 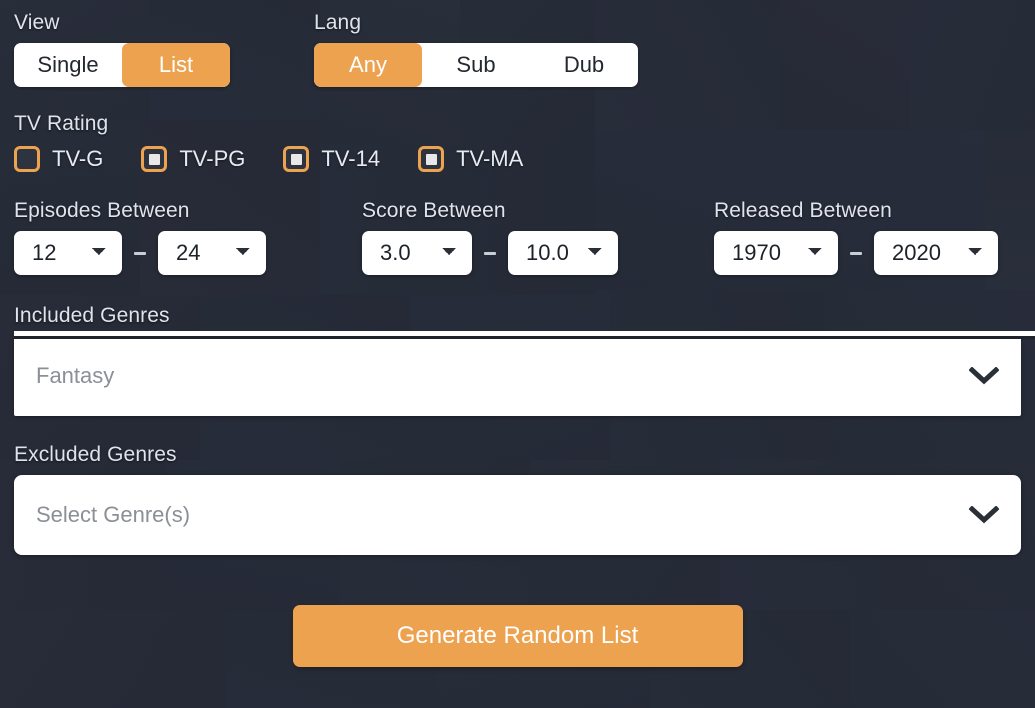 I want to click on included-genres-label: Included Genres, so click(x=92, y=315).